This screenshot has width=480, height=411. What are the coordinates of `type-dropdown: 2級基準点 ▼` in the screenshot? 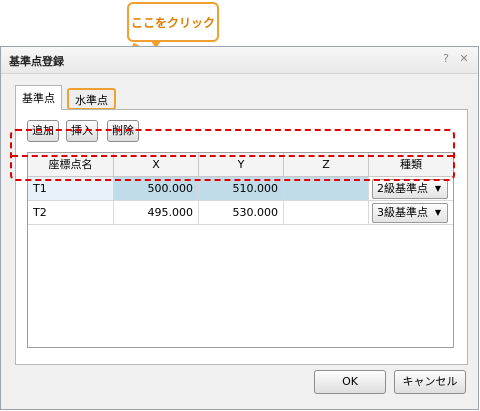 It's located at (410, 189).